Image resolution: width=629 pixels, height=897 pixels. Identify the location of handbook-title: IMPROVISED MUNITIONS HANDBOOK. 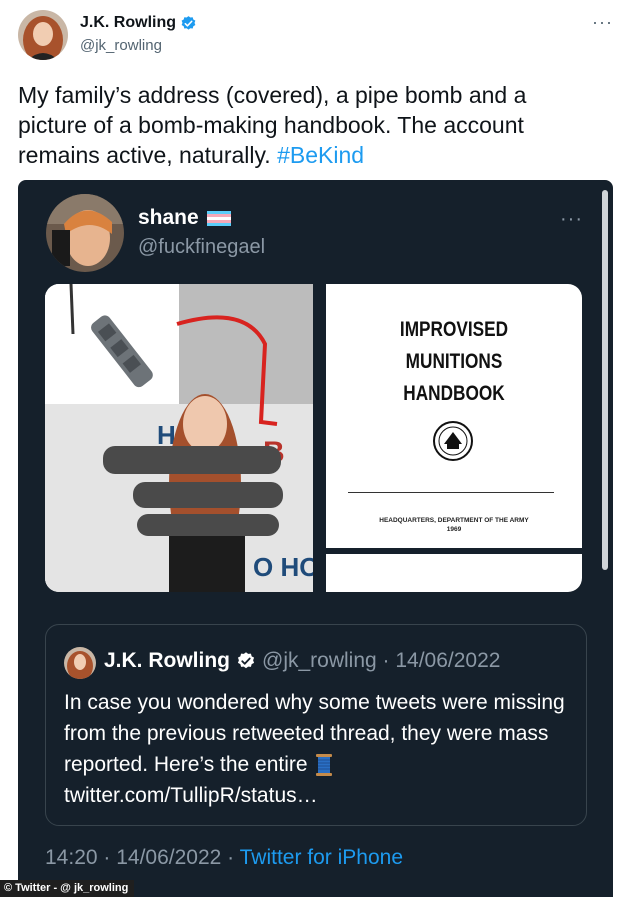
(454, 362).